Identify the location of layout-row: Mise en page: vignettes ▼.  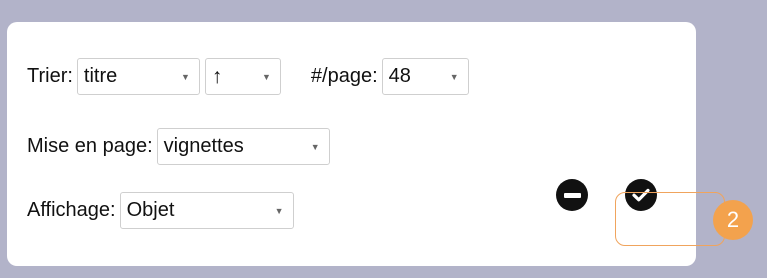
(178, 146).